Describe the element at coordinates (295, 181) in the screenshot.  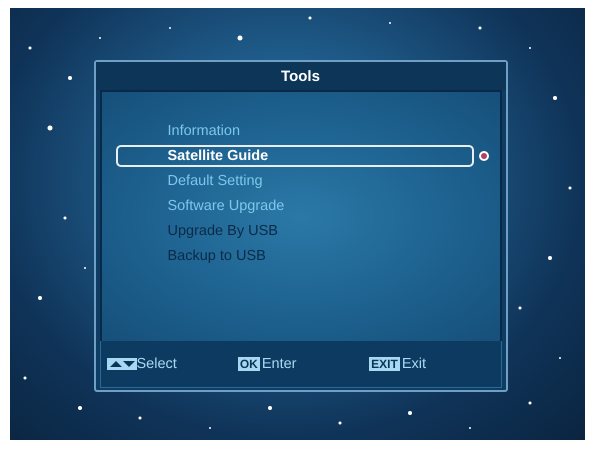
I see `menu-item: Default Setting` at that location.